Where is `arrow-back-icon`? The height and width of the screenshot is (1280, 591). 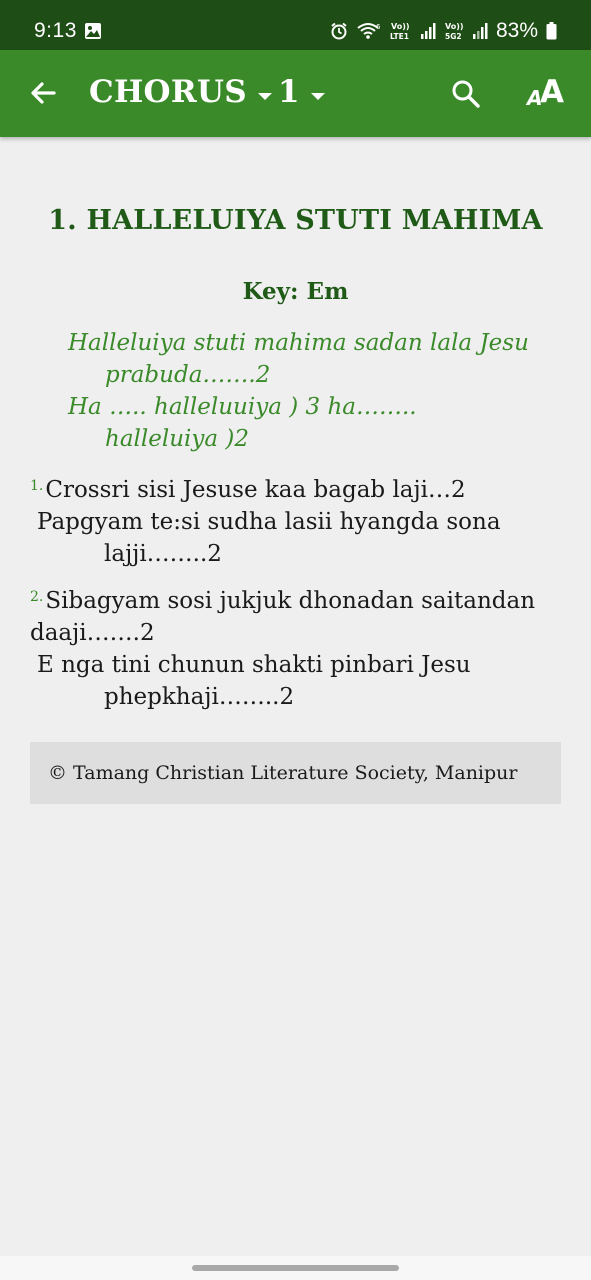
arrow-back-icon is located at coordinates (43, 95).